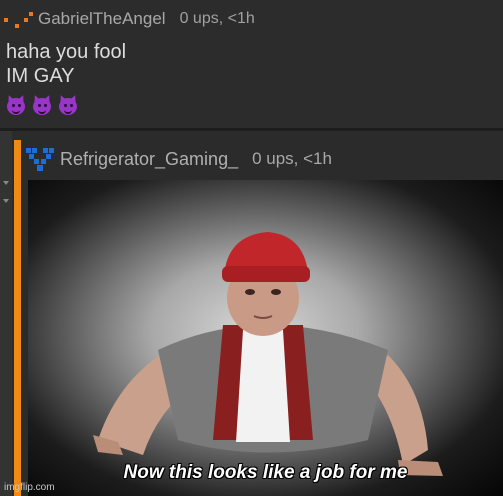  I want to click on comment-meta: 0 ups, <1h, so click(217, 18).